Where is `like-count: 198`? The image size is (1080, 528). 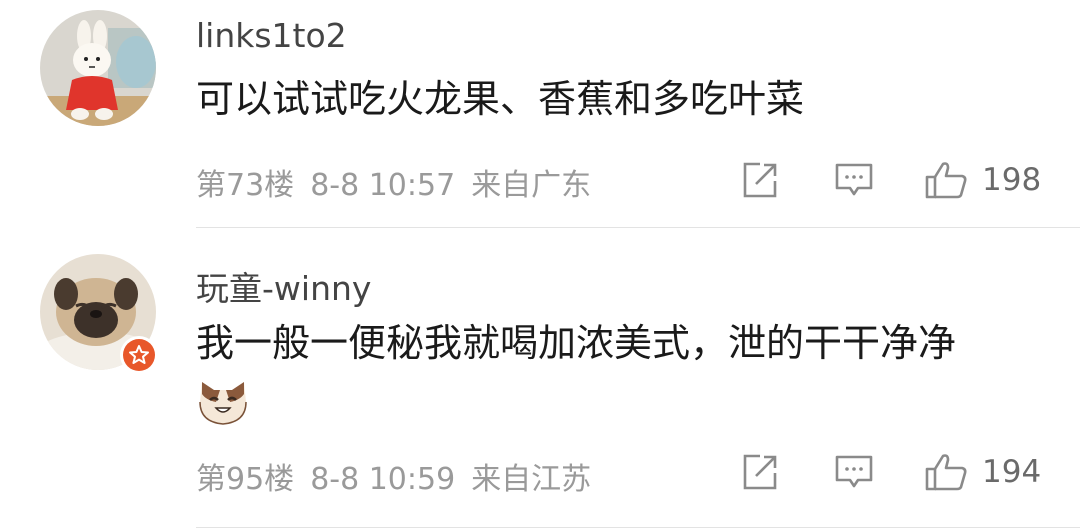
like-count: 198 is located at coordinates (1012, 180).